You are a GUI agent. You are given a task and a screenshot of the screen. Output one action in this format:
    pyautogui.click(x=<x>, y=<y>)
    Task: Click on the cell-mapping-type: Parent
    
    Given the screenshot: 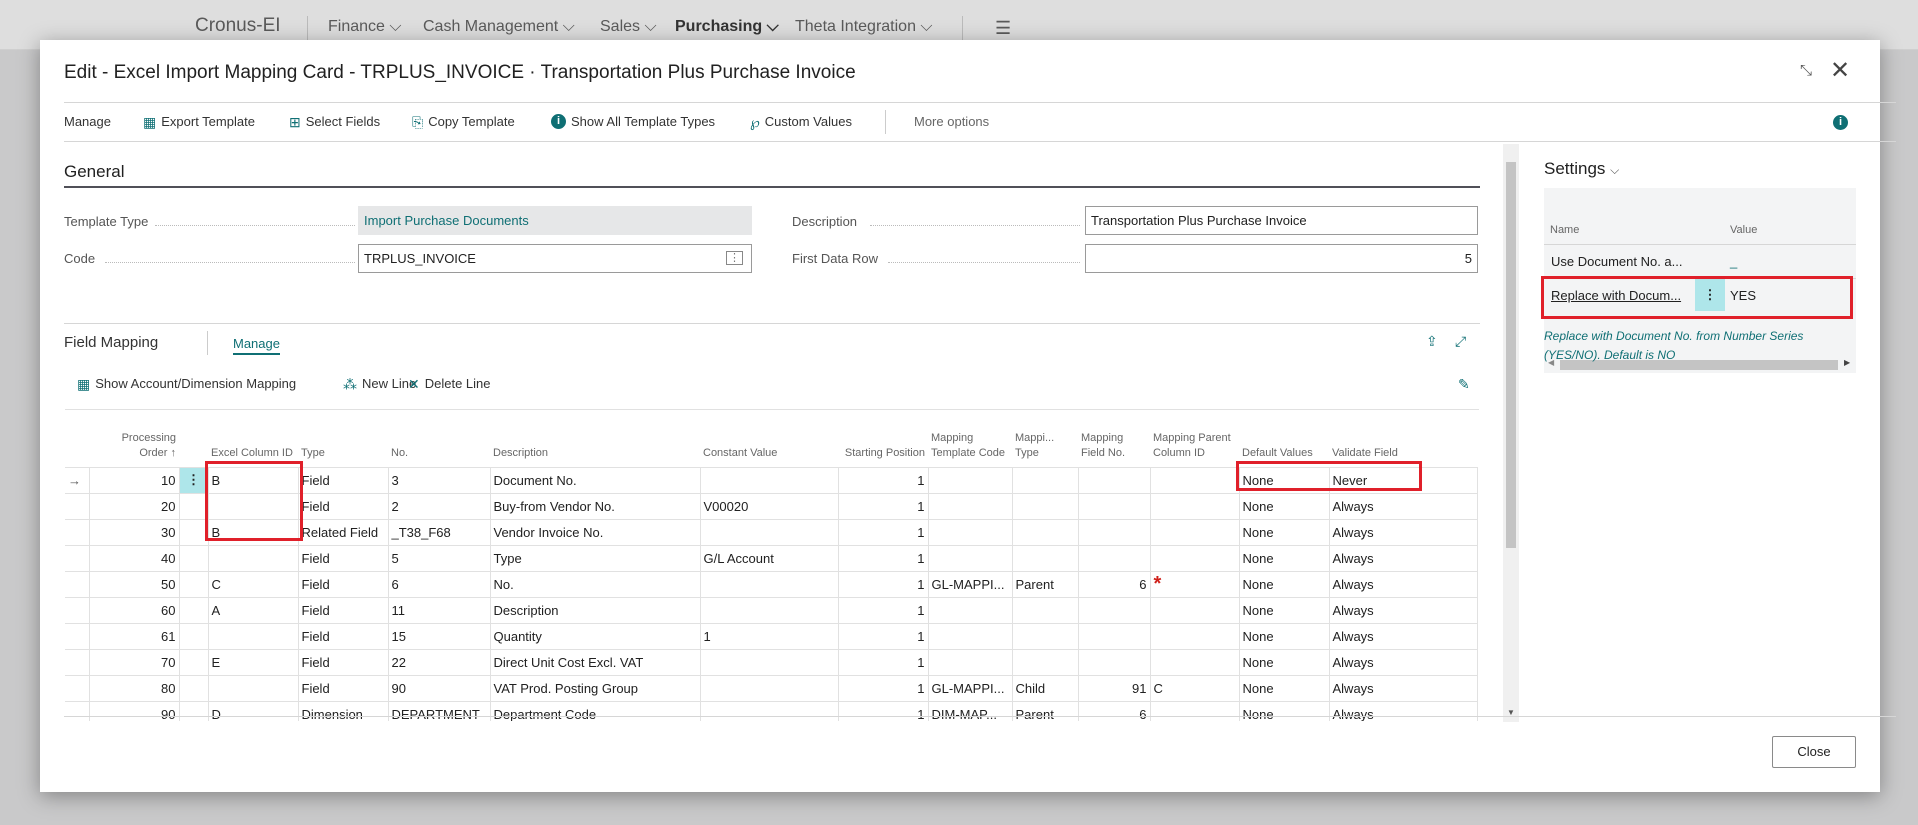 What is the action you would take?
    pyautogui.click(x=1045, y=711)
    